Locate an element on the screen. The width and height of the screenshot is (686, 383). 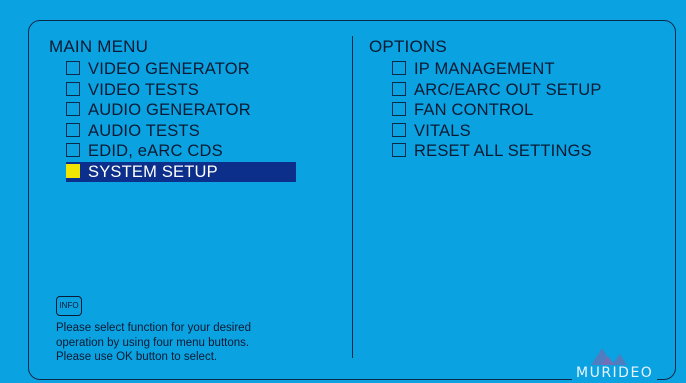
options-heading: OPTIONS is located at coordinates (408, 46).